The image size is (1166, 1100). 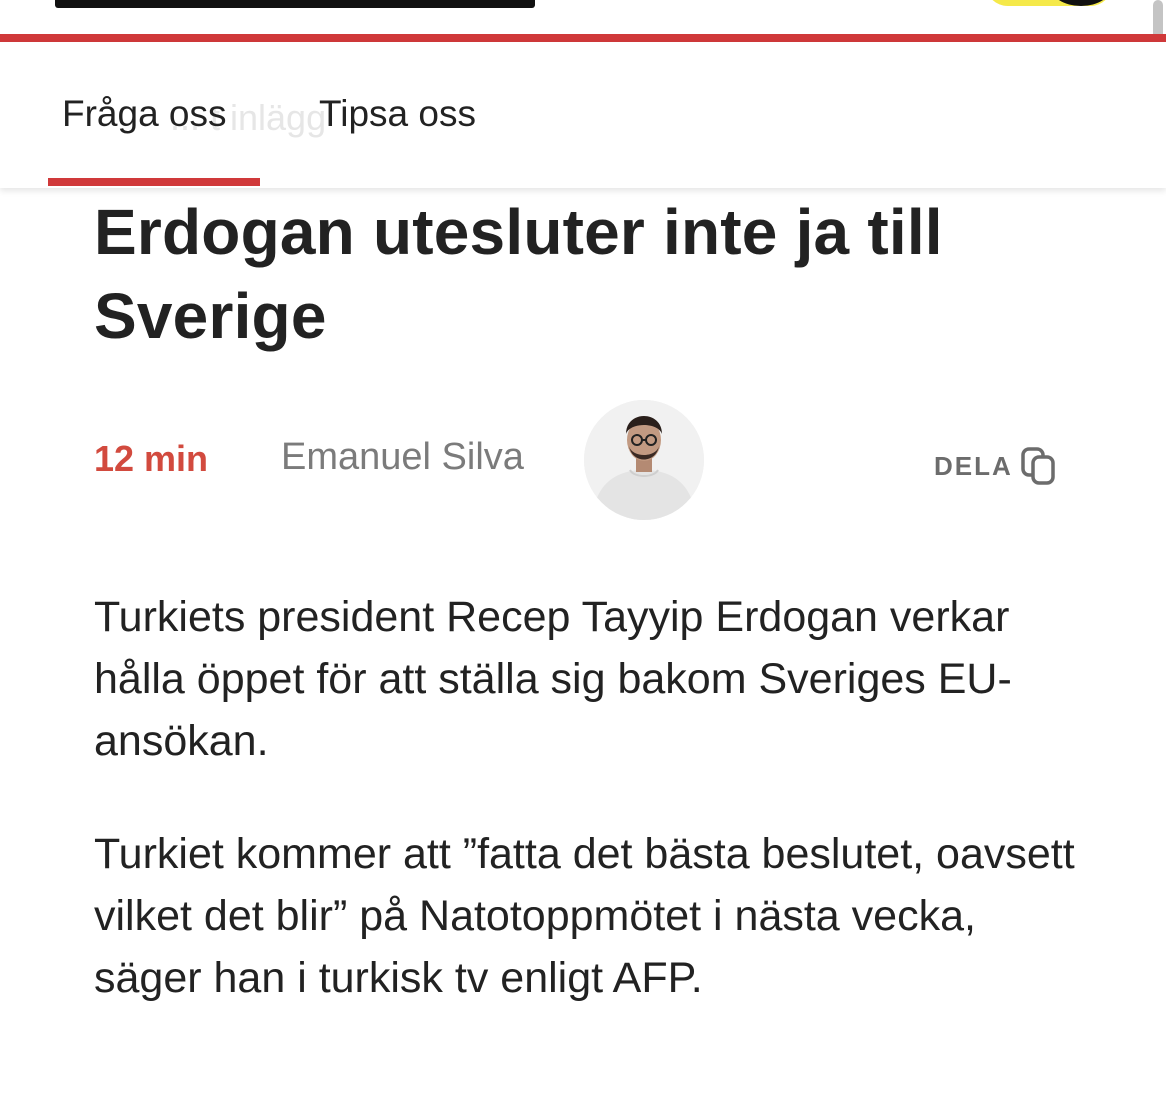 What do you see at coordinates (295, 4) in the screenshot?
I see `site-logo` at bounding box center [295, 4].